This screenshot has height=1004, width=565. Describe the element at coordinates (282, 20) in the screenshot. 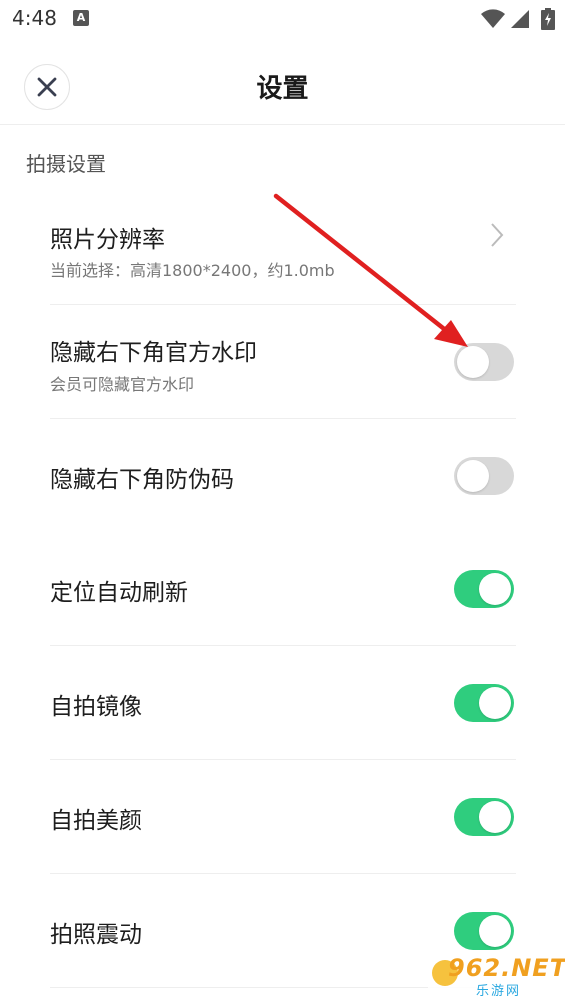

I see `status-bar: 4:48 A` at that location.